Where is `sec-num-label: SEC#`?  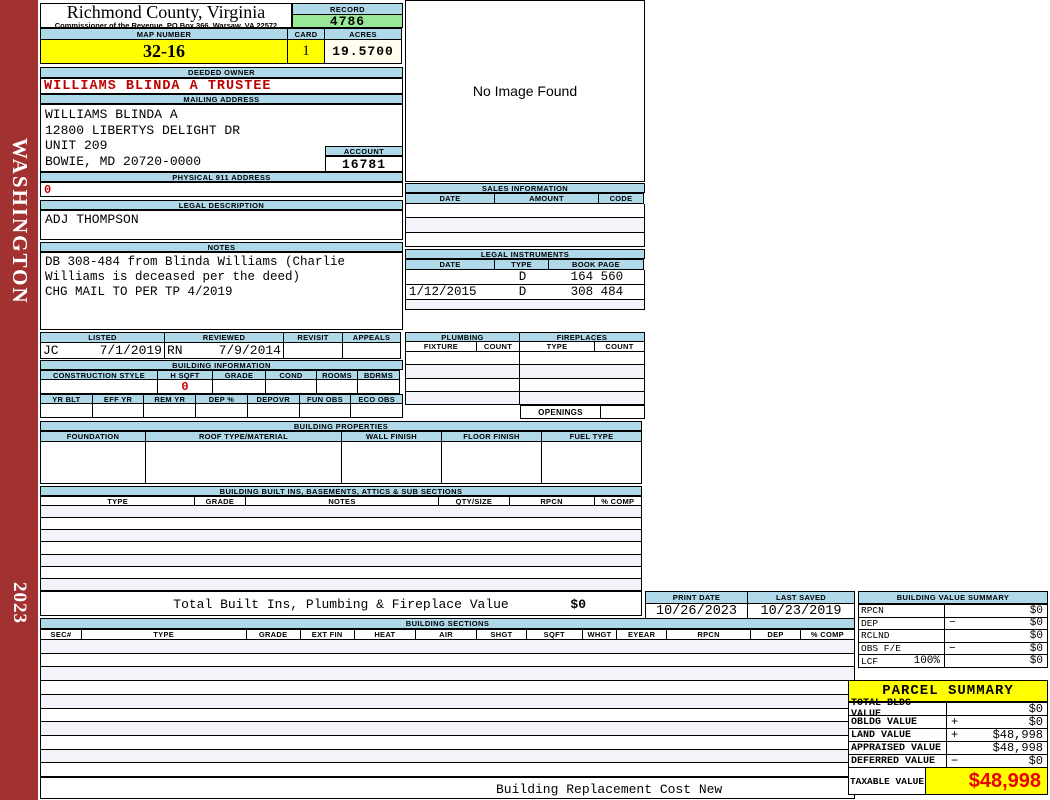 sec-num-label: SEC# is located at coordinates (61, 634).